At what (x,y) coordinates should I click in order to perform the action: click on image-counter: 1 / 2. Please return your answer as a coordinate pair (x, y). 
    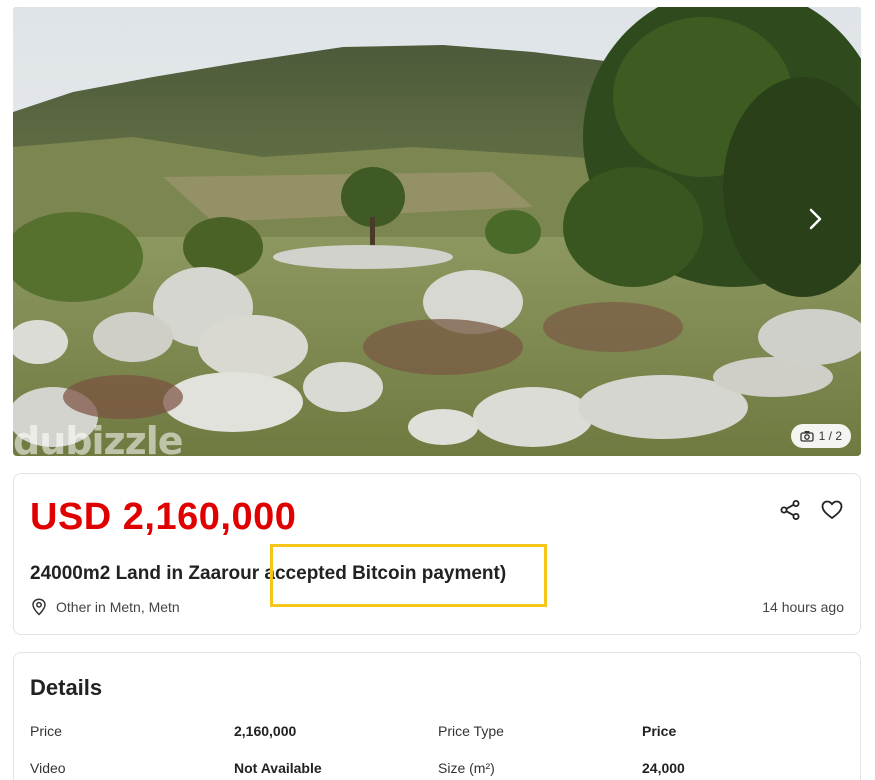
    Looking at the image, I should click on (820, 436).